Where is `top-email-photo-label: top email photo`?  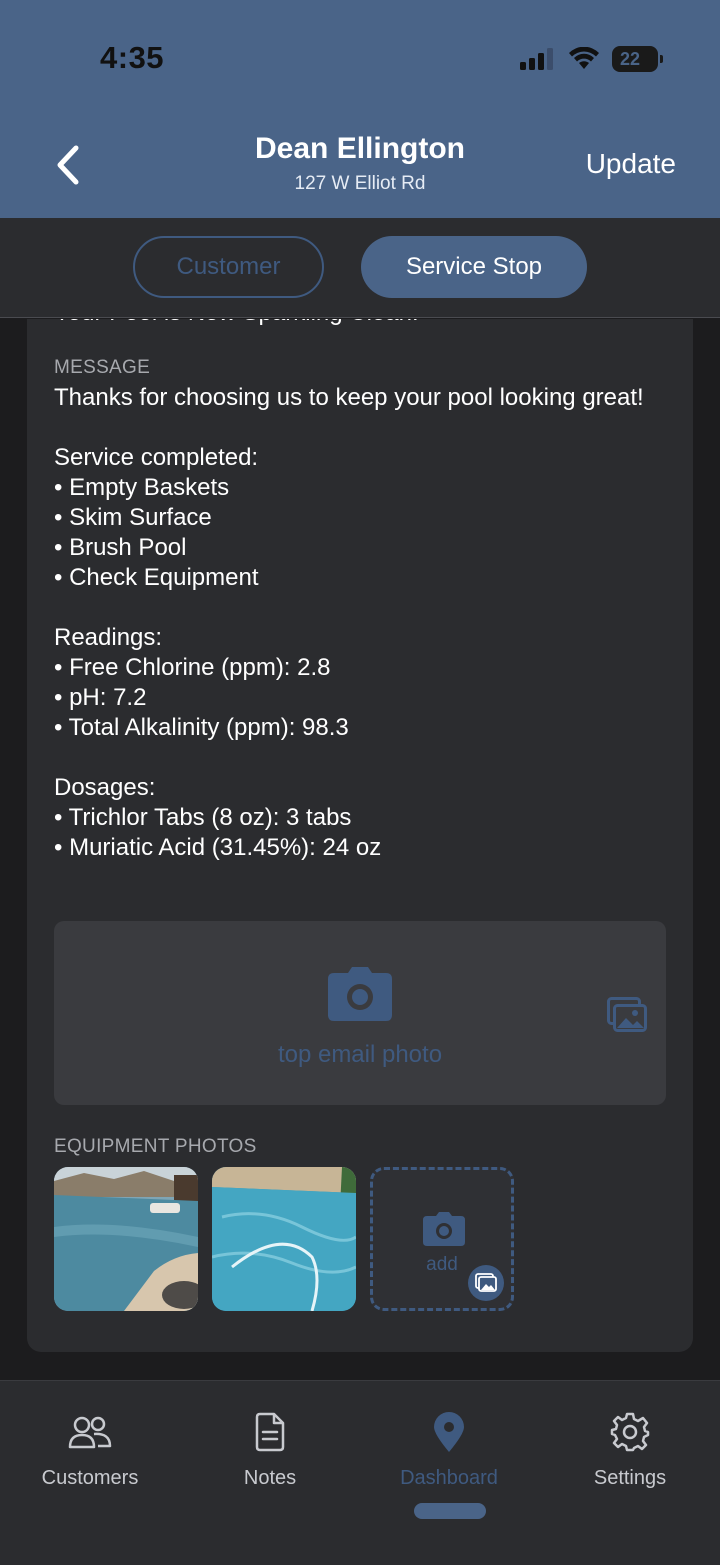 top-email-photo-label: top email photo is located at coordinates (360, 1054).